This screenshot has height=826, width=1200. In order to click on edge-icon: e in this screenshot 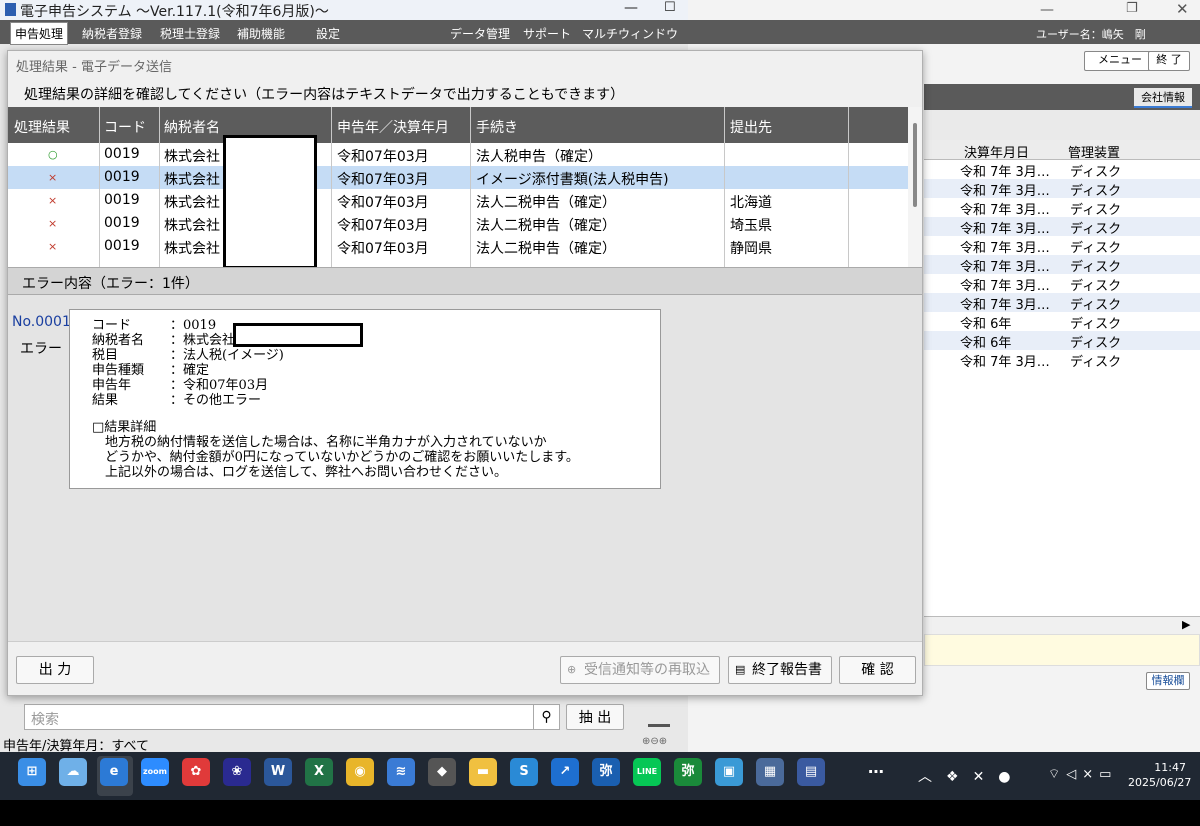, I will do `click(114, 772)`.